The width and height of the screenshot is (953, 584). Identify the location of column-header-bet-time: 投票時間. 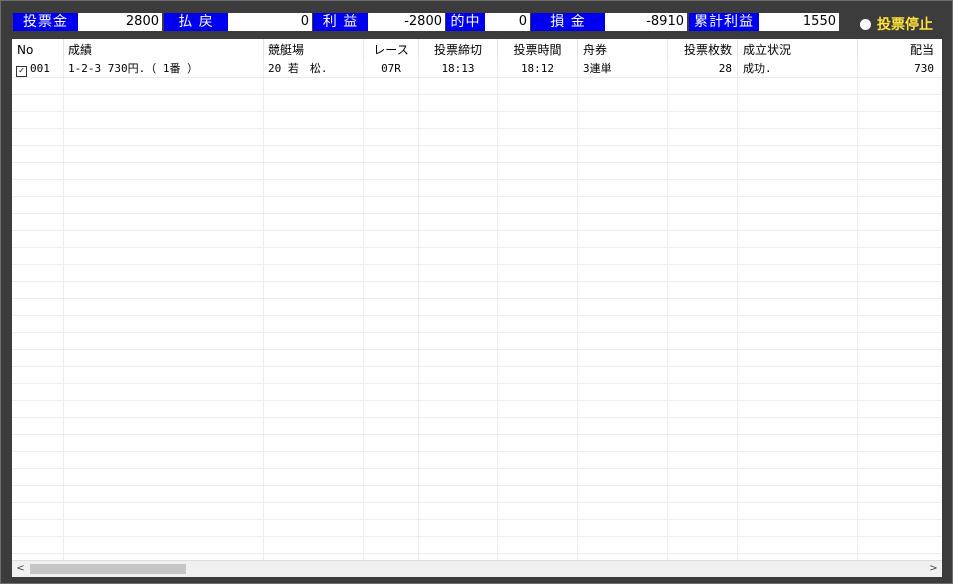
(538, 50).